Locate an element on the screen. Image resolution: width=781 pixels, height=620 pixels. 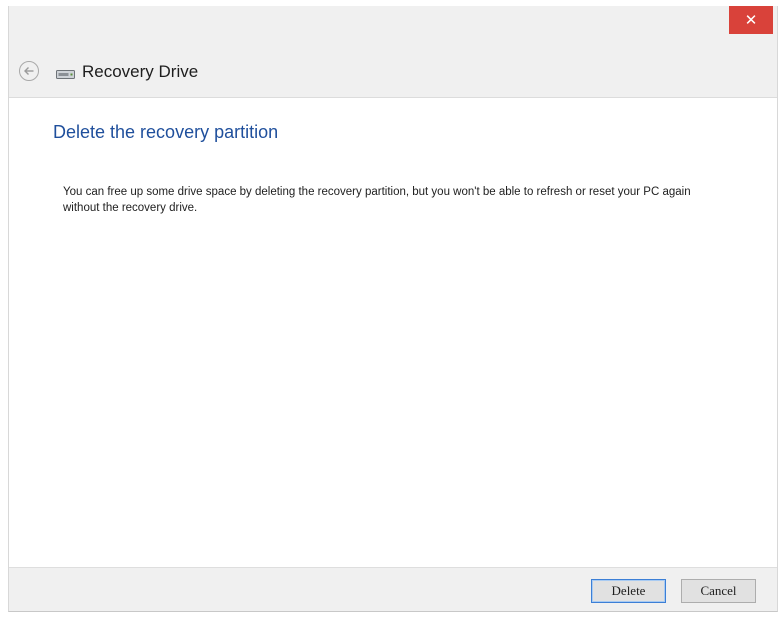
button-bar: Delete Cancel is located at coordinates (393, 589).